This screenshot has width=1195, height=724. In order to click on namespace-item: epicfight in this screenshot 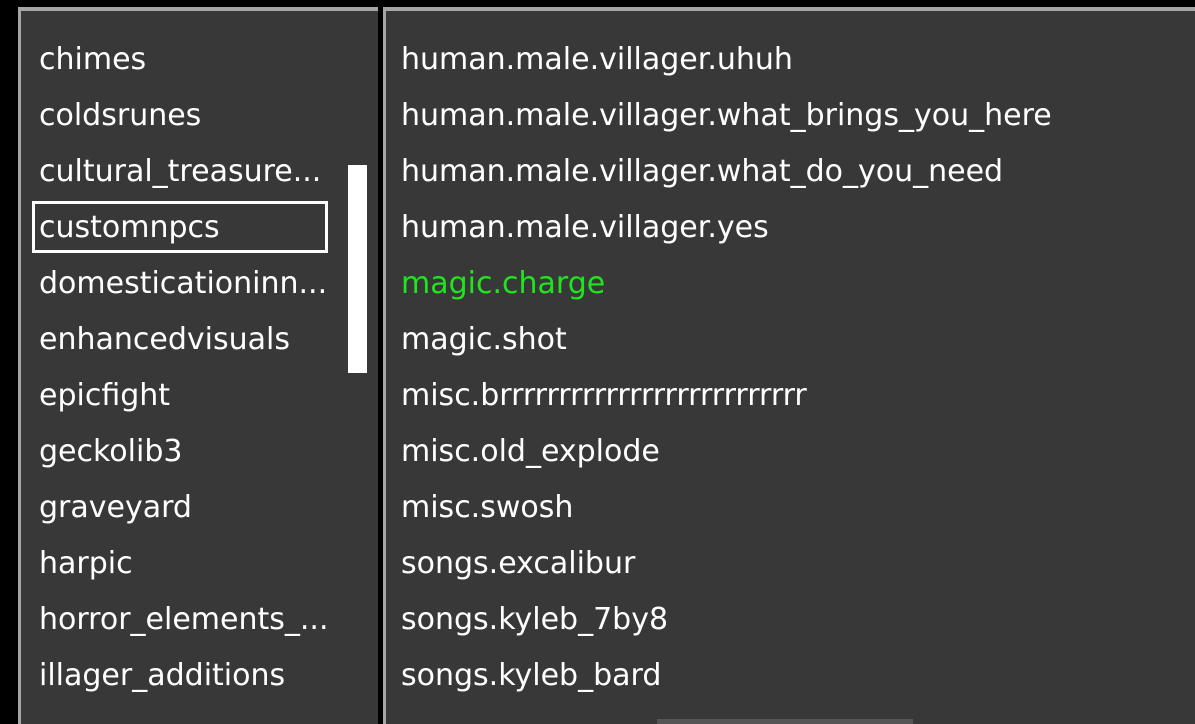, I will do `click(194, 396)`.